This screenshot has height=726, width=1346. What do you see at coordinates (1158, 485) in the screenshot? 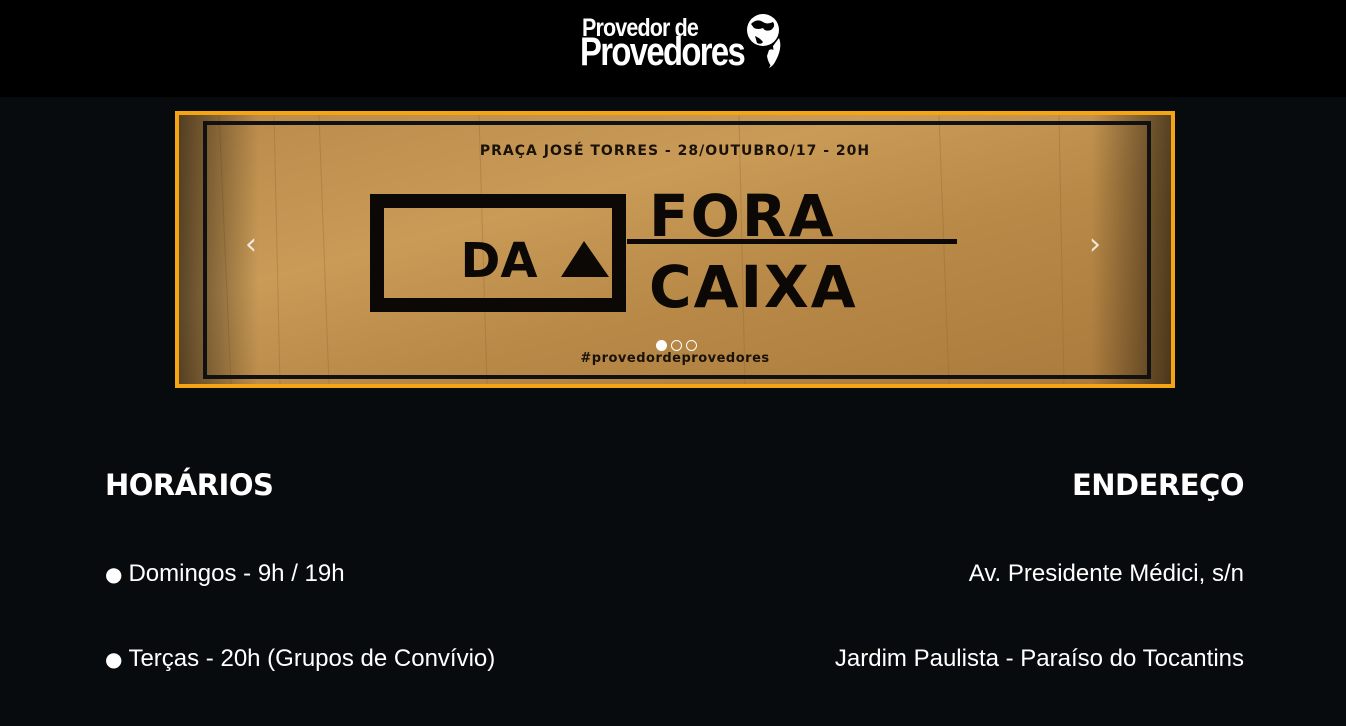
I see `endereco-heading: ENDEREÇO` at bounding box center [1158, 485].